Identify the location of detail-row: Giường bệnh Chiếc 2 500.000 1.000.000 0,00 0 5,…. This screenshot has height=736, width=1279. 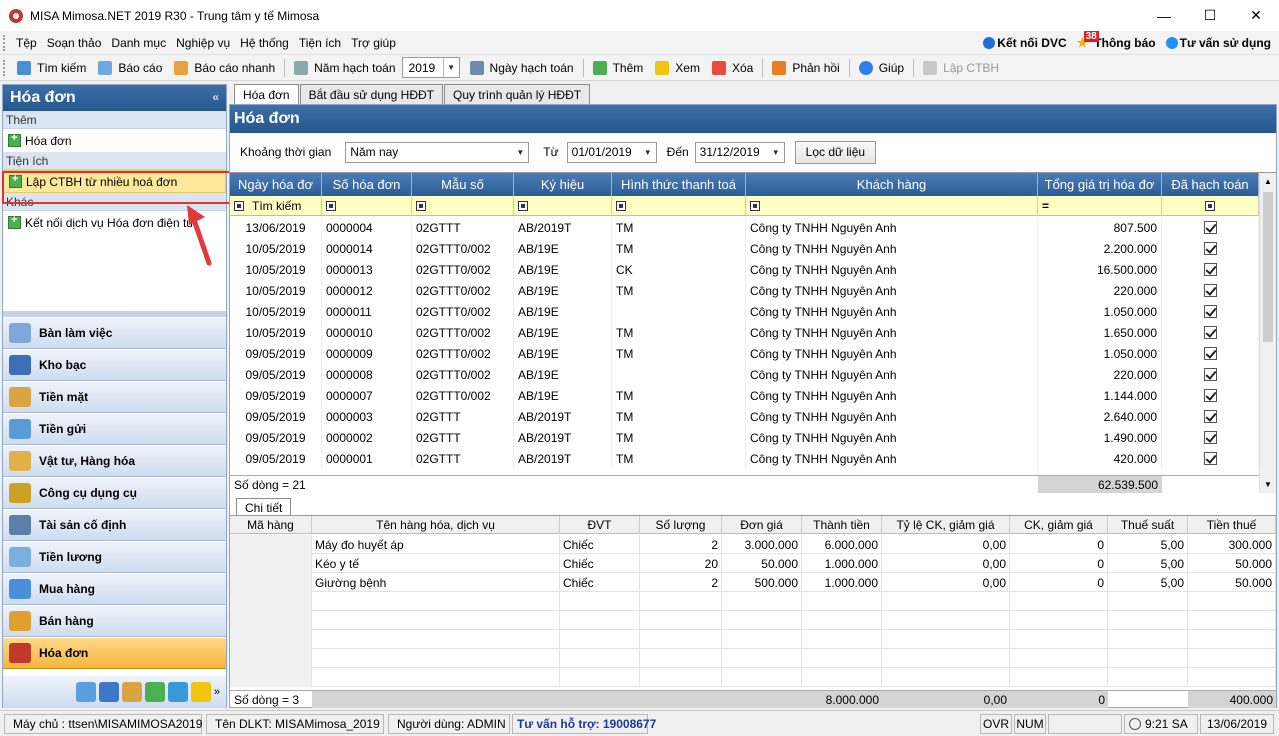
(753, 582).